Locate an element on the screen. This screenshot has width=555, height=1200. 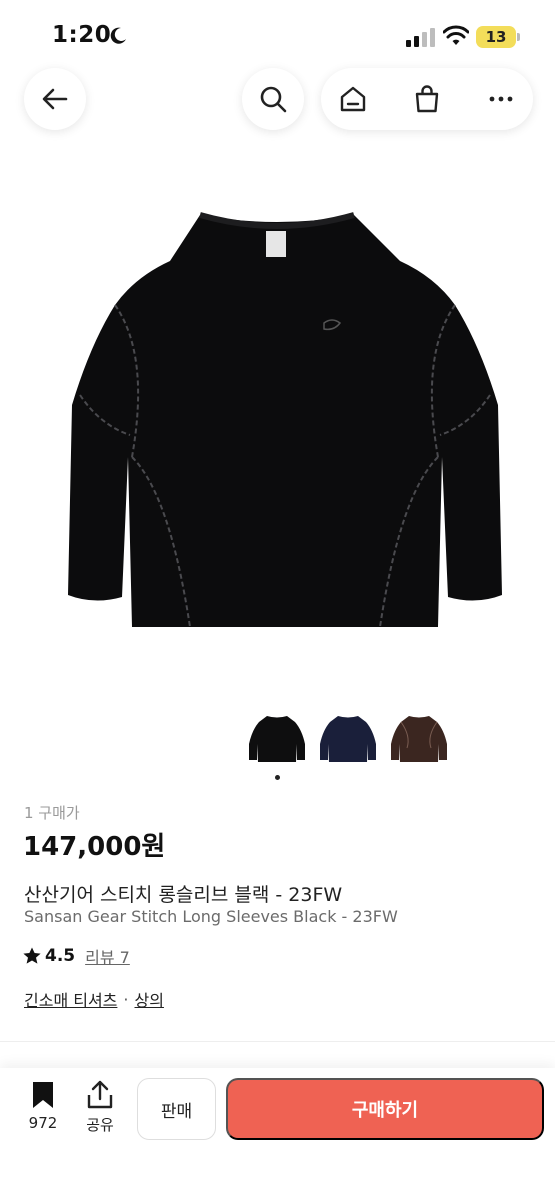
category-breadcrumb: 긴소매 티셔츠 · 상의 is located at coordinates (94, 999).